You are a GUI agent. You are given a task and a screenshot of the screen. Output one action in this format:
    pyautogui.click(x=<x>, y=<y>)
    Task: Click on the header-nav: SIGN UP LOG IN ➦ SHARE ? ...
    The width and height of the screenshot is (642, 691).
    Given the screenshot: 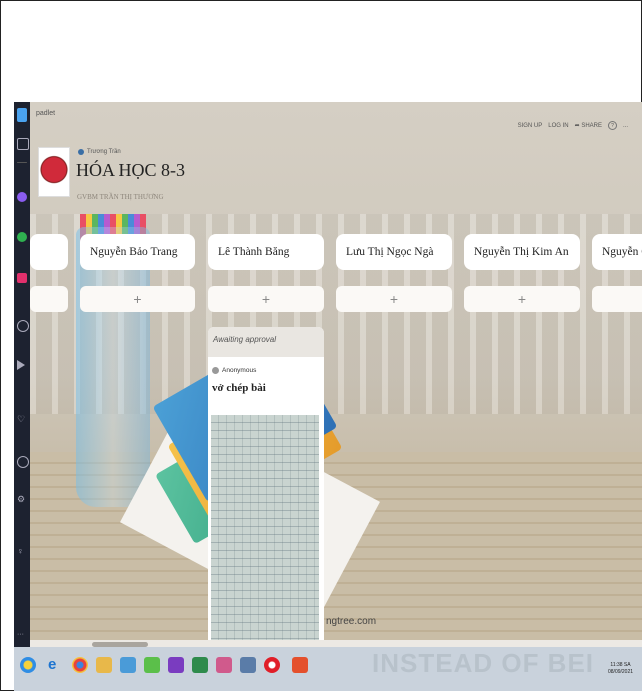 What is the action you would take?
    pyautogui.click(x=573, y=125)
    